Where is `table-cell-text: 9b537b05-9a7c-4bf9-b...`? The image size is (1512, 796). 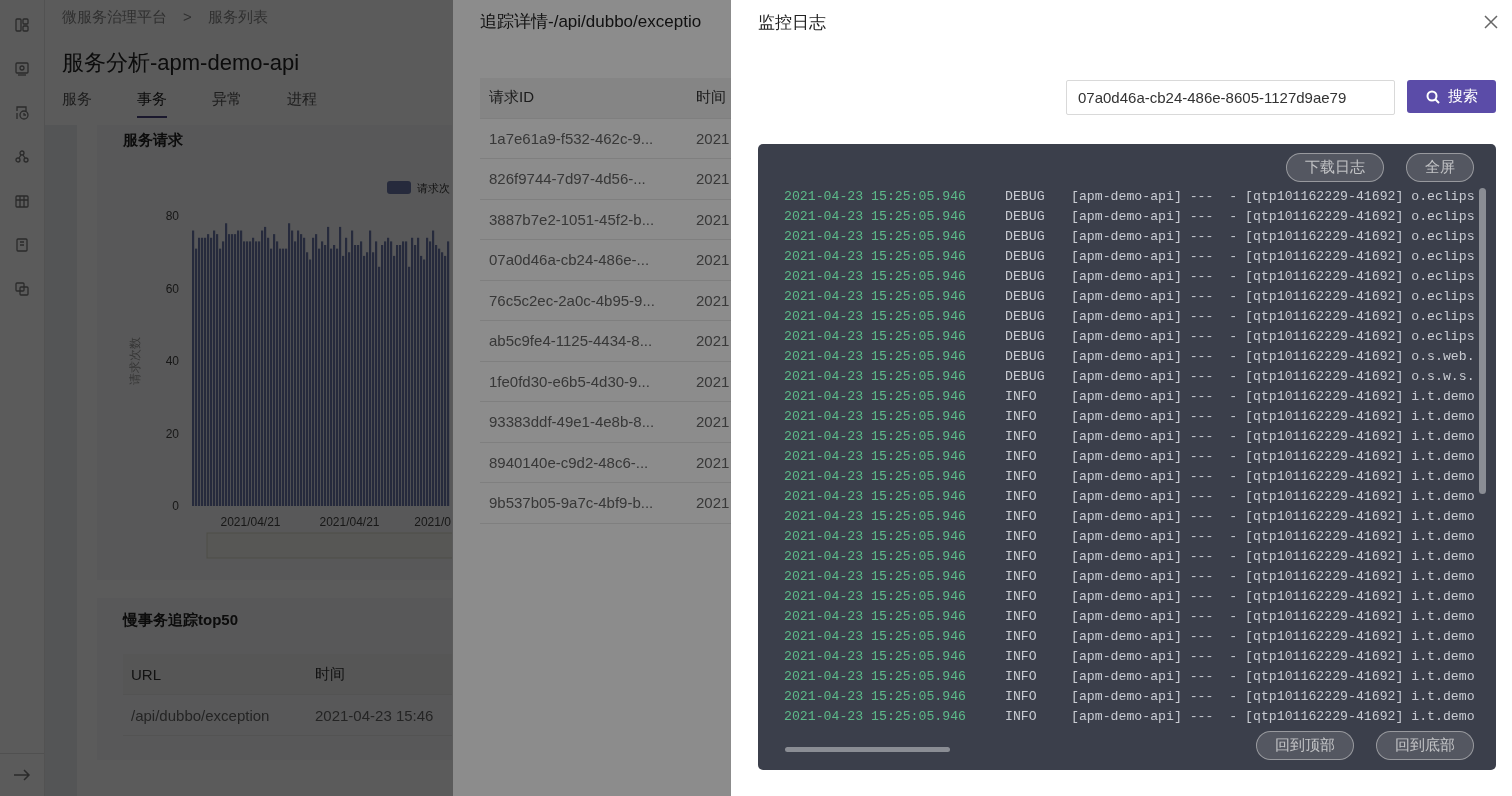 table-cell-text: 9b537b05-9a7c-4bf9-b... is located at coordinates (571, 503).